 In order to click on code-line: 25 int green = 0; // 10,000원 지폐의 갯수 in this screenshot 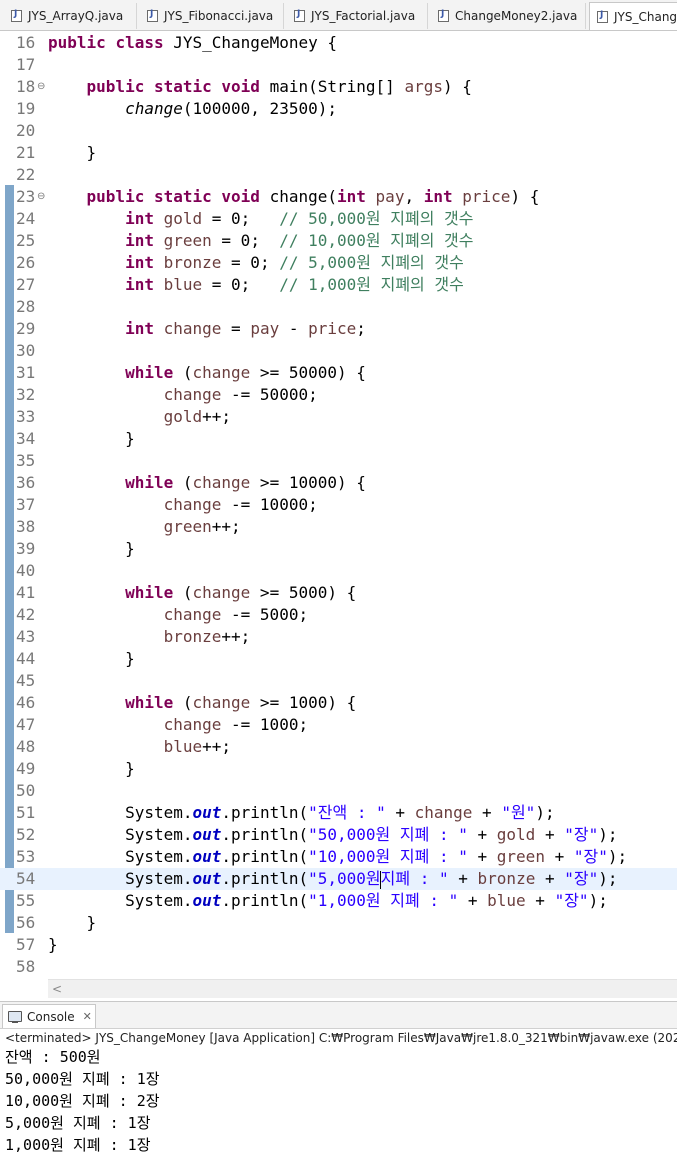, I will do `click(338, 241)`.